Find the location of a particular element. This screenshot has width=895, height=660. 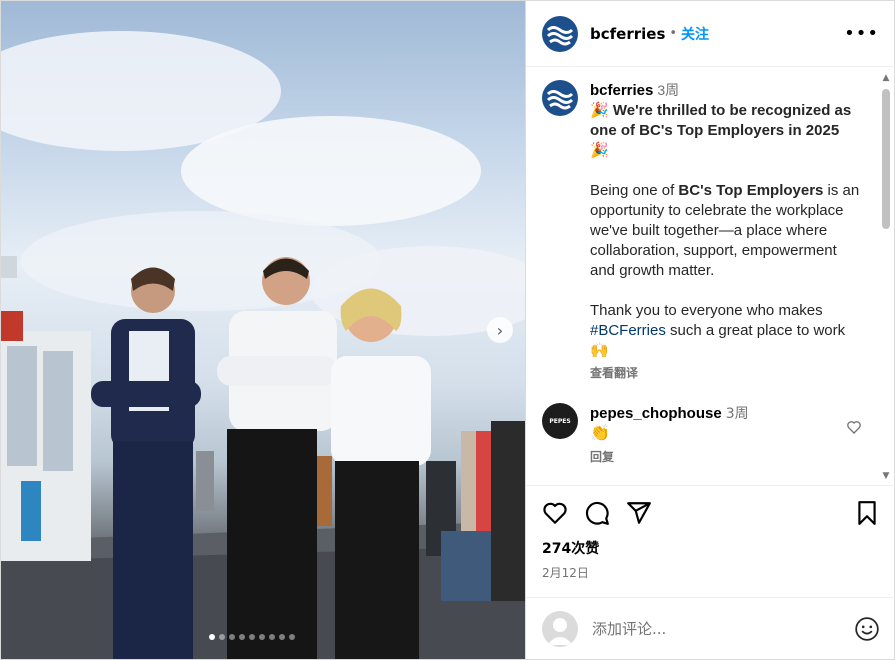

actions-section: 274次赞 2月12日 is located at coordinates (710, 533).